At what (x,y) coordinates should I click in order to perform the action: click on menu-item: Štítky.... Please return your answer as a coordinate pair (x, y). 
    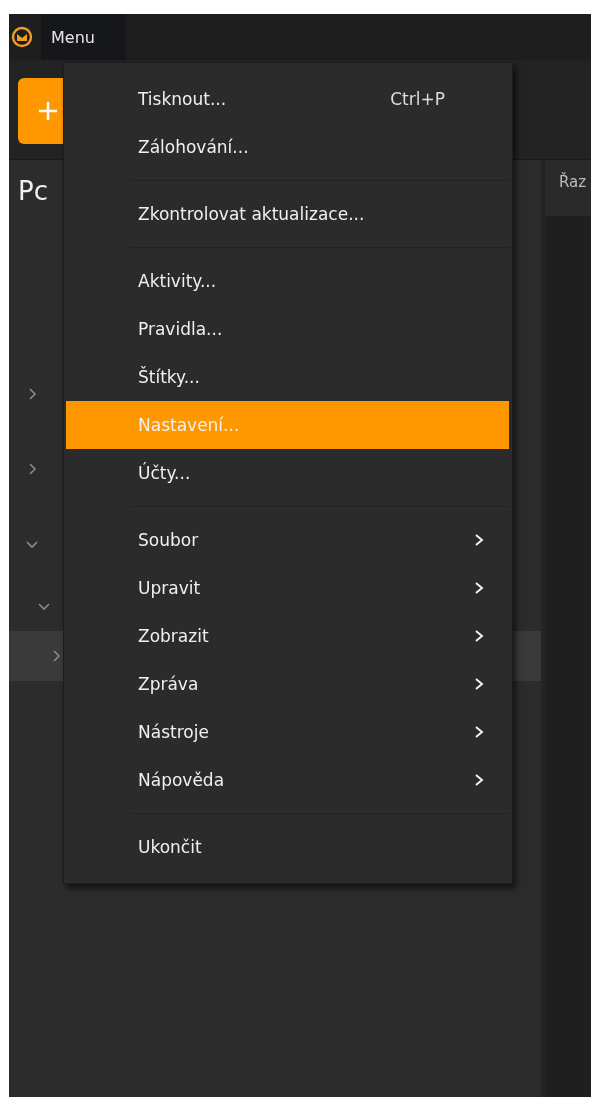
    Looking at the image, I should click on (287, 377).